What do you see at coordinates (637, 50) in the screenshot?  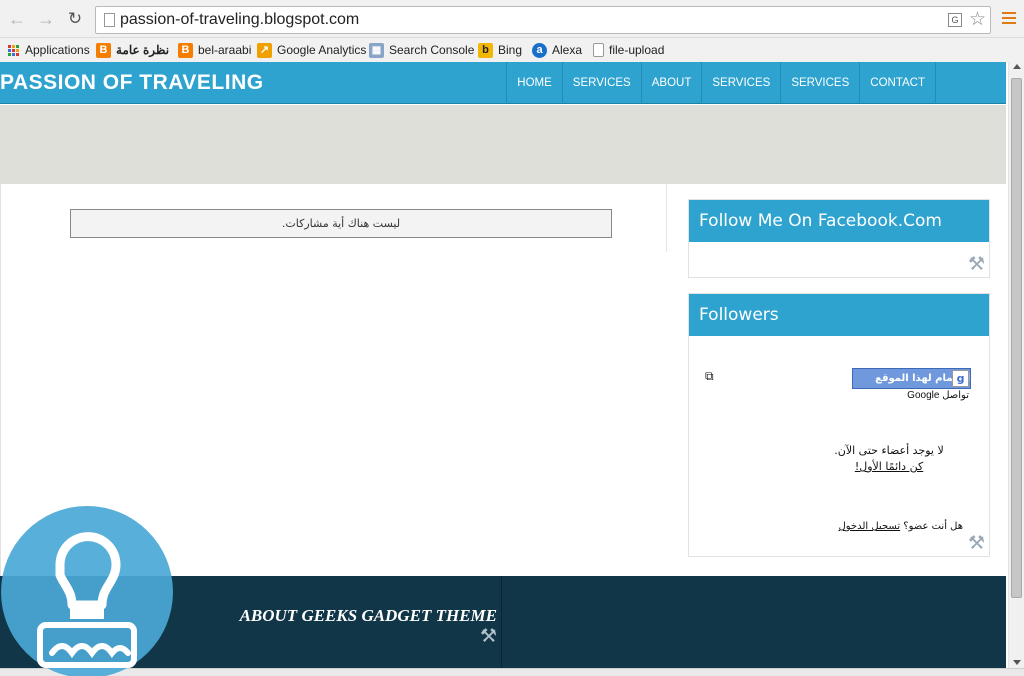 I see `bookmark-label: file-upload` at bounding box center [637, 50].